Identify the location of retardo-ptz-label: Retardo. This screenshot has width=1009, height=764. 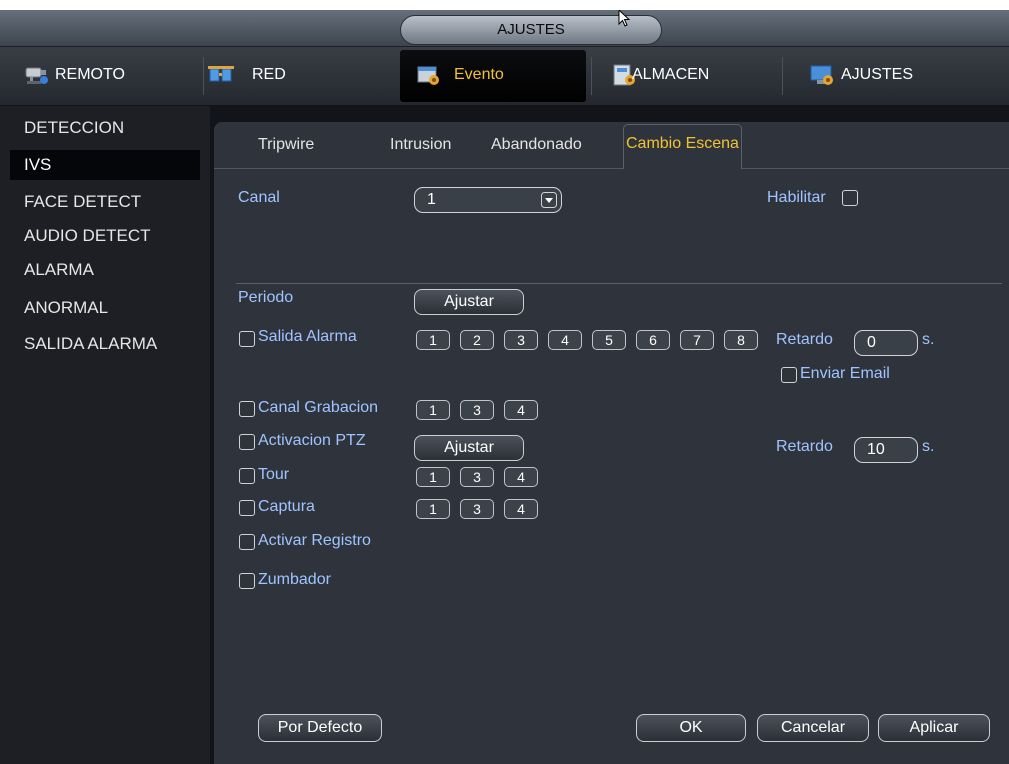
(804, 446).